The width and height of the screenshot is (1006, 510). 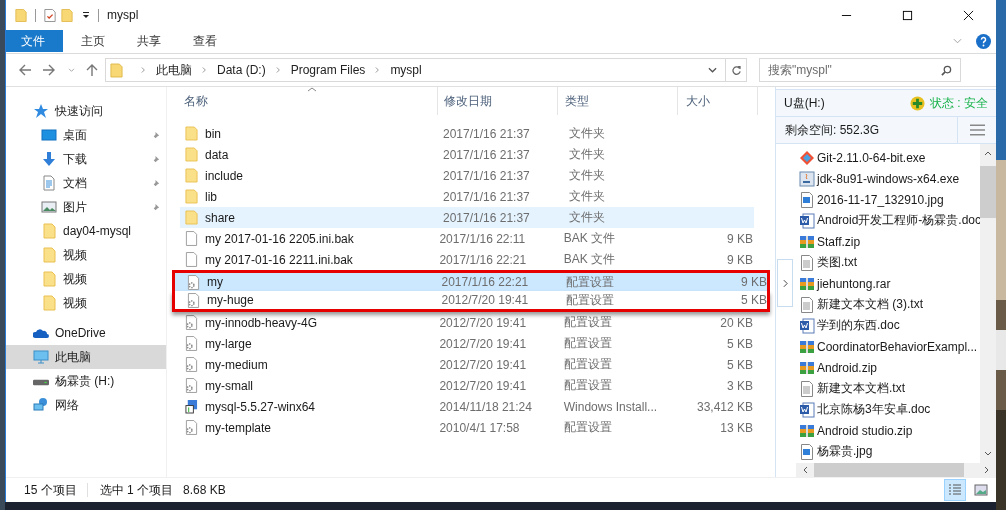 I want to click on column-header: 名称, so click(x=309, y=101).